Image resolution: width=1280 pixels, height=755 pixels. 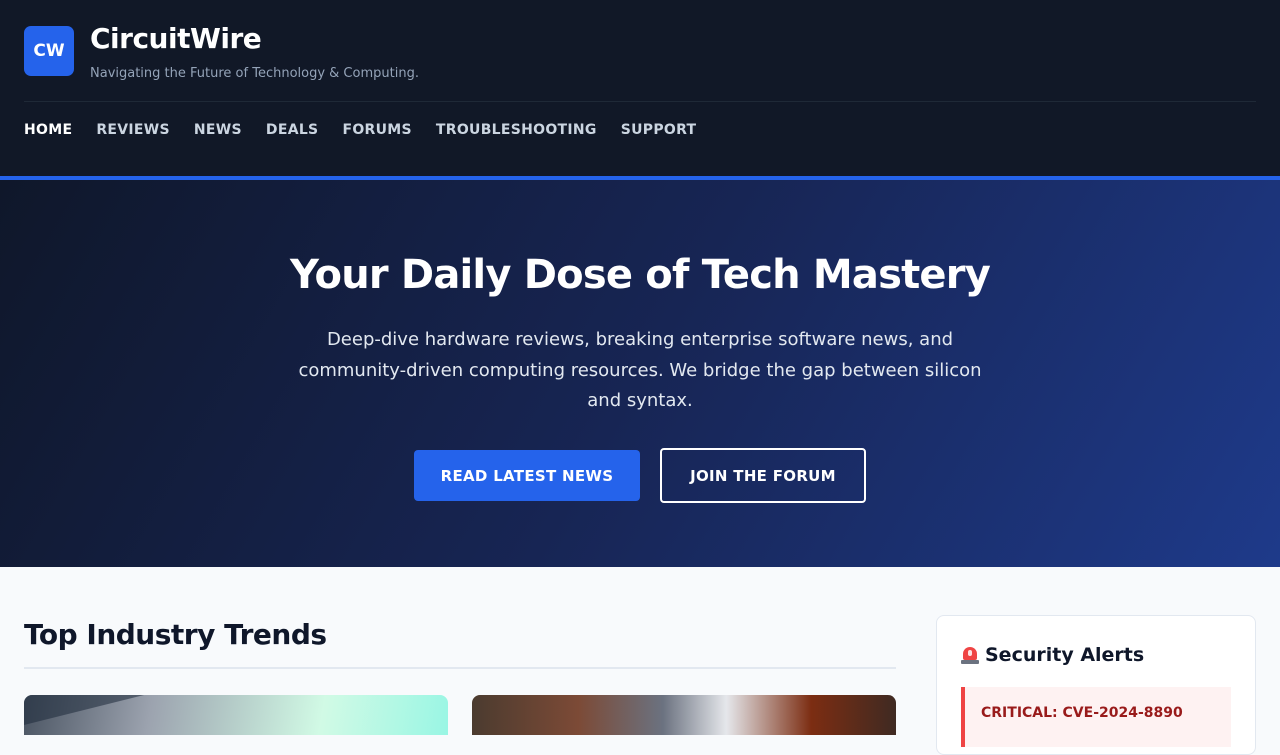 I want to click on hero-actions: READ LATEST NEWS JOIN THE FORUM, so click(x=640, y=475).